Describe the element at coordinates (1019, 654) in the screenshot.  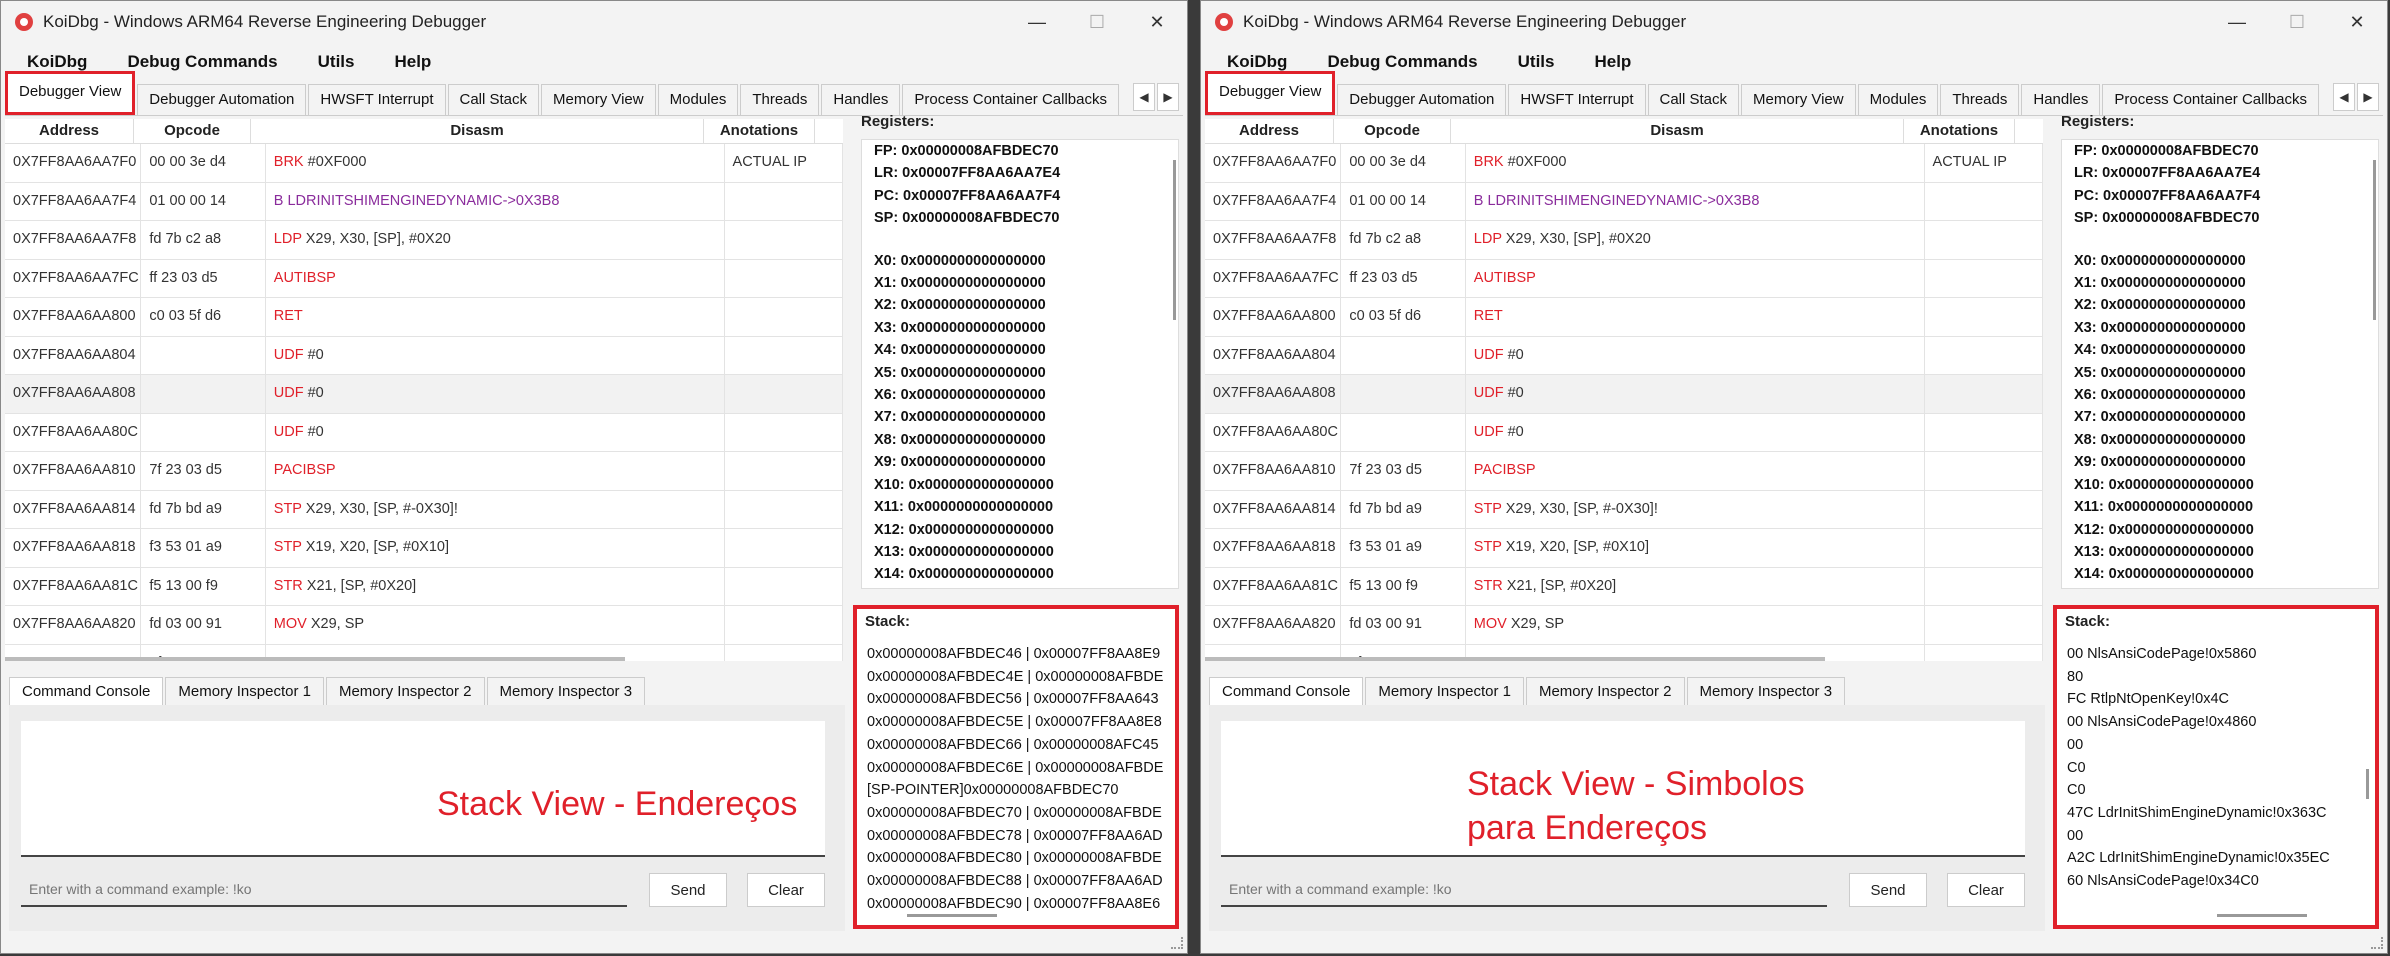
I see `stack-entry: 0x00000008AFBDEC46 | 0x00007FF8AA8E9` at that location.